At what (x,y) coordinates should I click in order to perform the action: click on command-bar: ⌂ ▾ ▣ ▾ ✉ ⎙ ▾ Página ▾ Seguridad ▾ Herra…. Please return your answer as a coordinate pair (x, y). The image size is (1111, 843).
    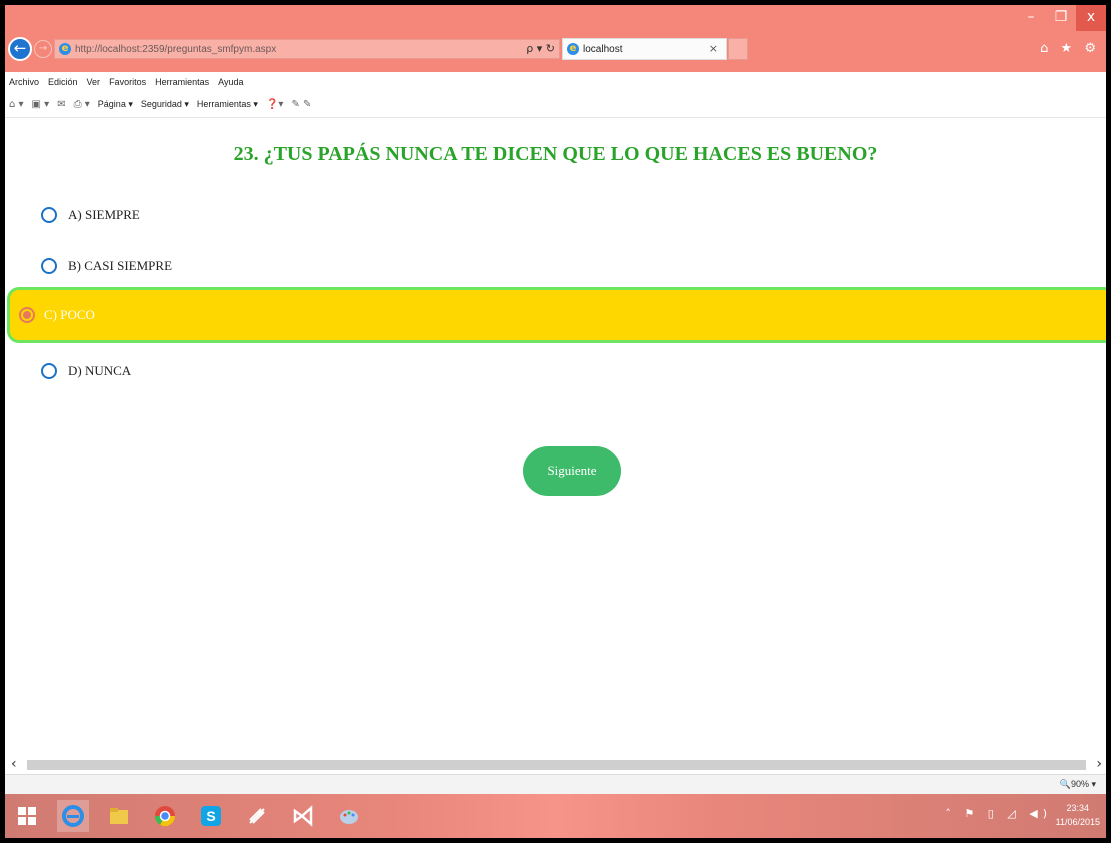
    Looking at the image, I should click on (555, 105).